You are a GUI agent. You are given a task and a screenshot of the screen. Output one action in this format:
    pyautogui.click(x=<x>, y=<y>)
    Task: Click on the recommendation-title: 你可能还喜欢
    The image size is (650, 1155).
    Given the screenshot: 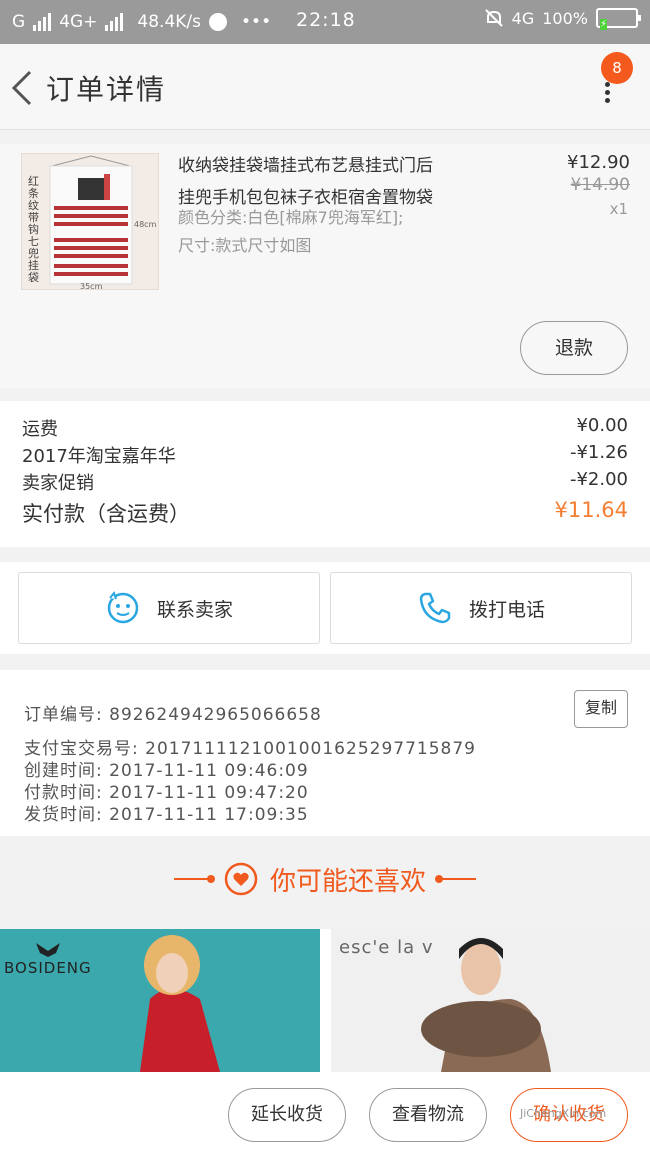 What is the action you would take?
    pyautogui.click(x=347, y=881)
    